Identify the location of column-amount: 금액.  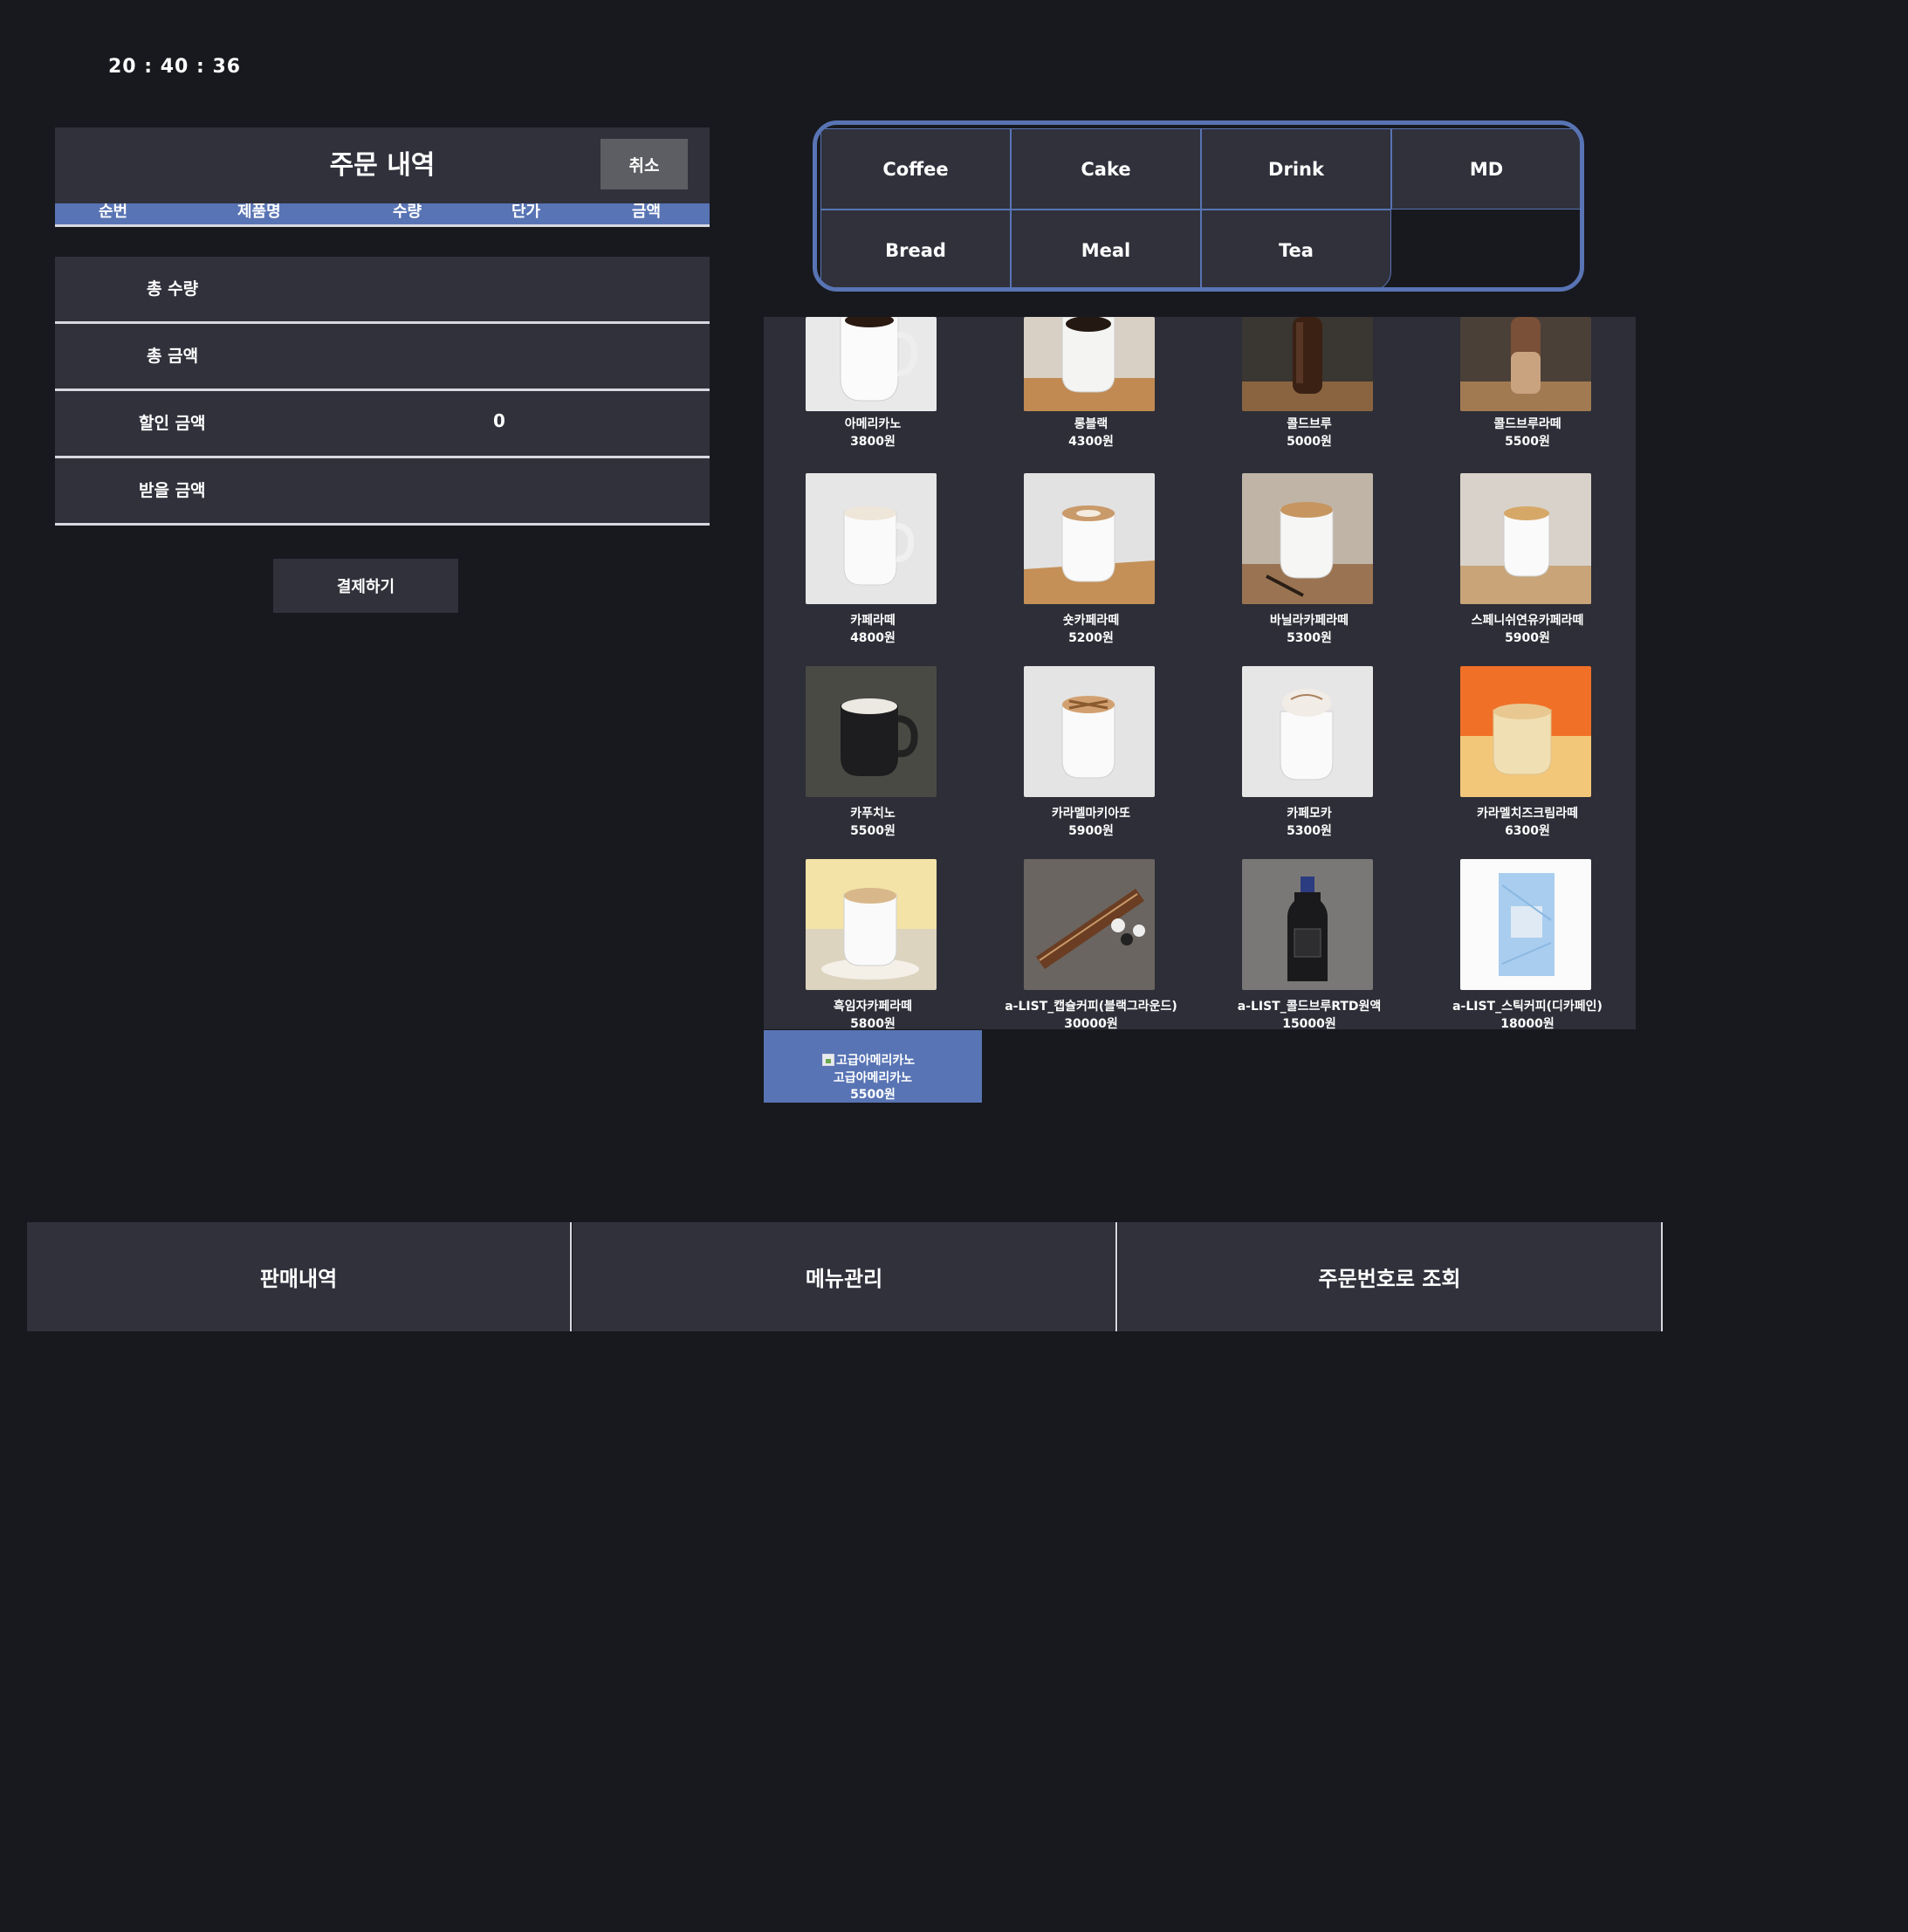
(647, 212).